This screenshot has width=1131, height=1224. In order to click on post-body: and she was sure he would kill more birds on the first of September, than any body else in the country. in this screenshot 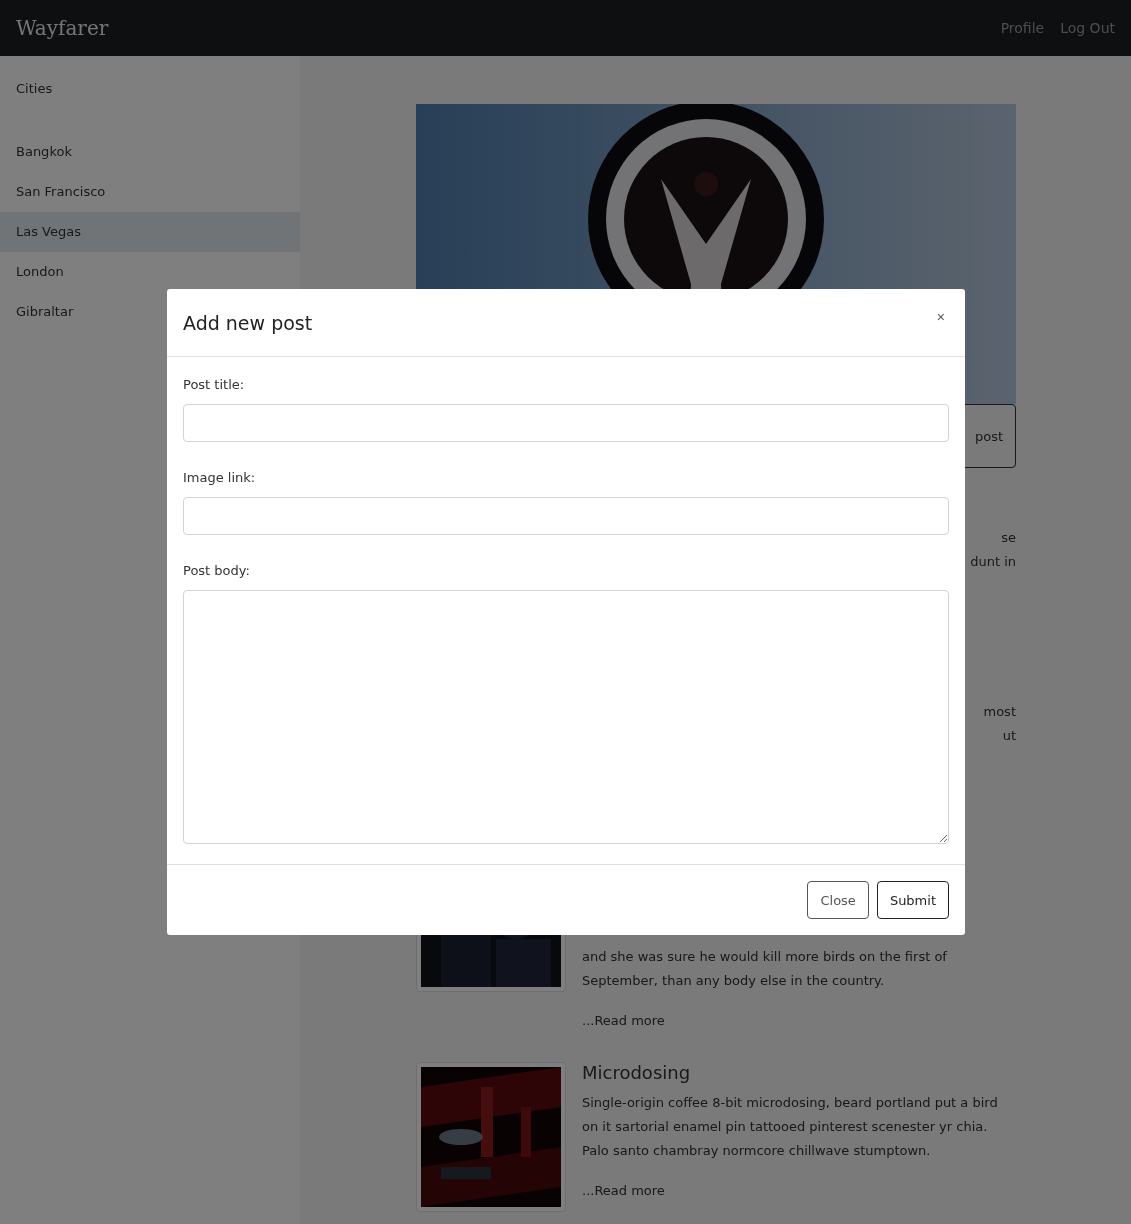, I will do `click(765, 969)`.